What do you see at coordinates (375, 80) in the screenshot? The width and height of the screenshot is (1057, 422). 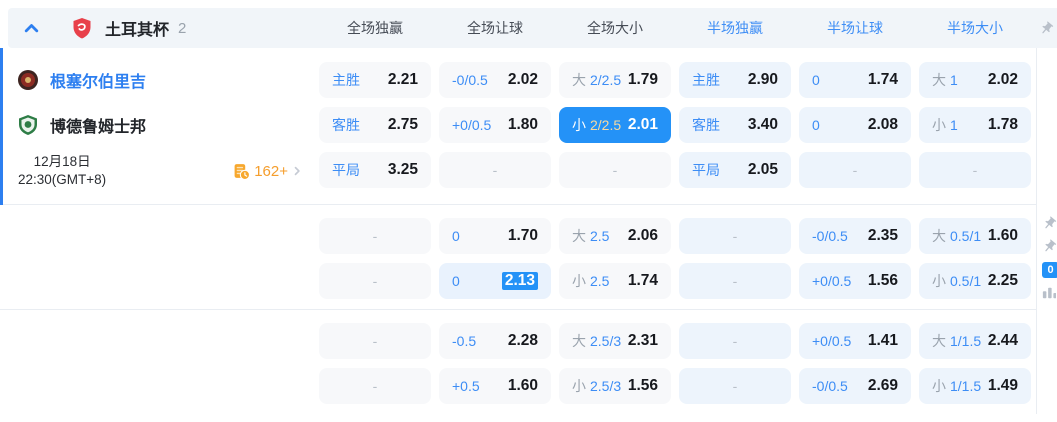 I see `odds-cell: 主胜 2.21` at bounding box center [375, 80].